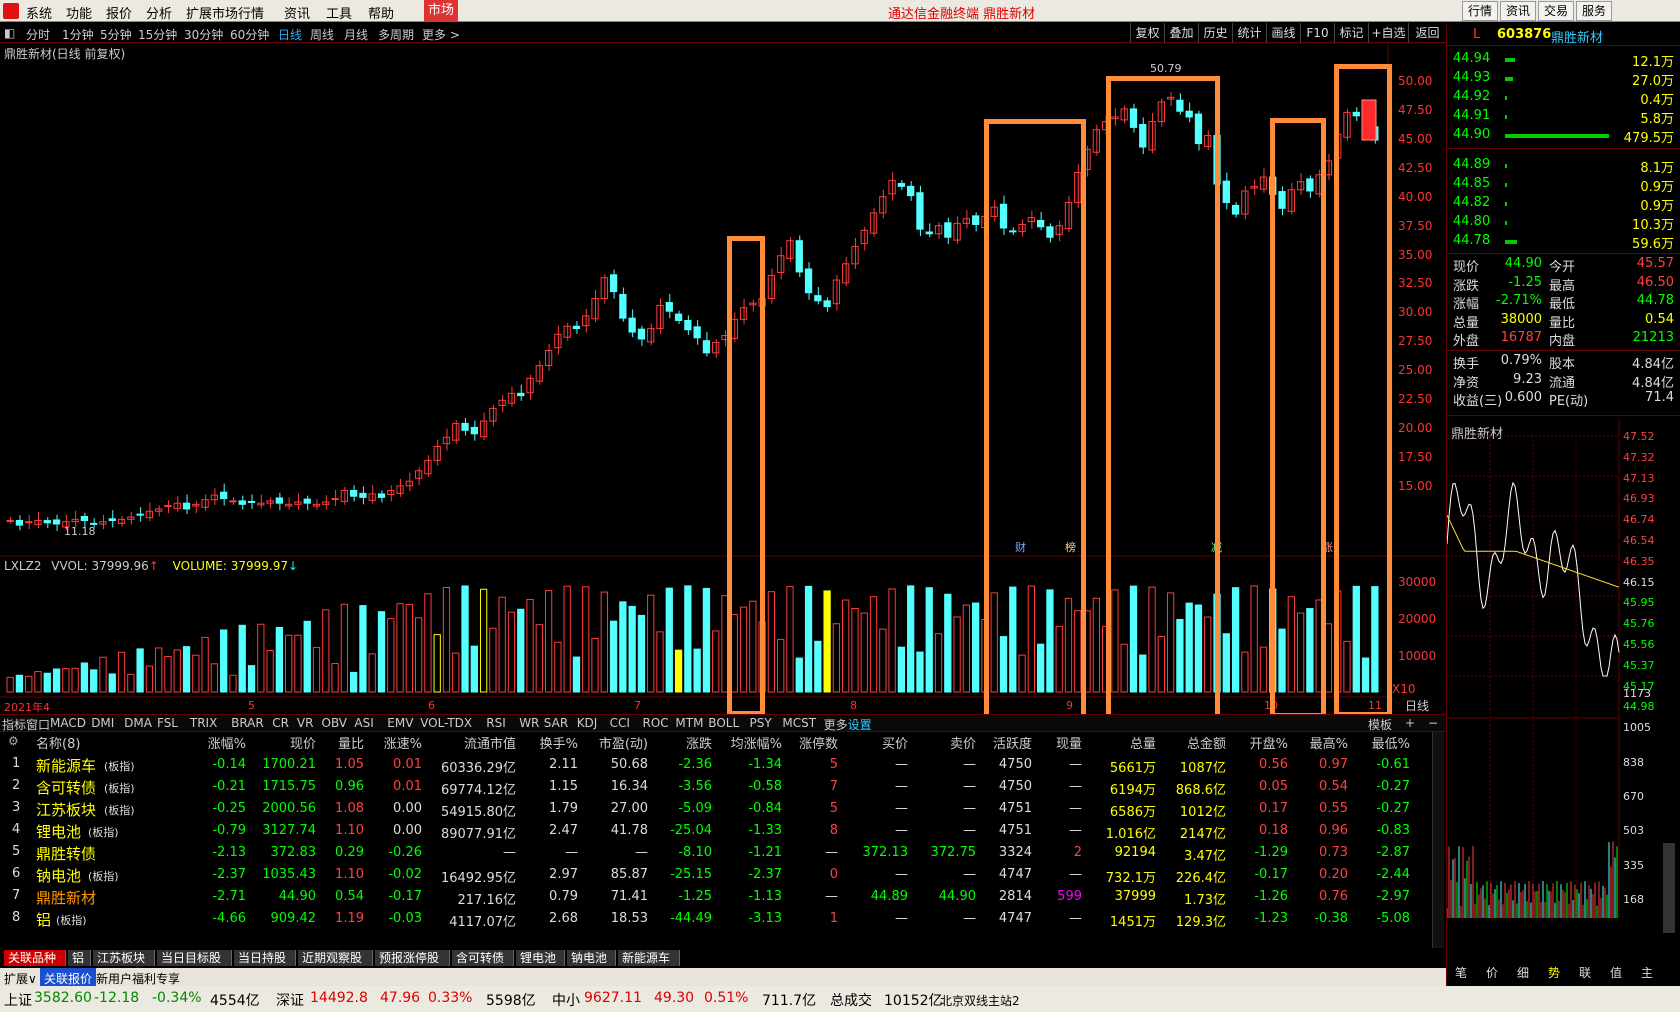 The image size is (1680, 1012). I want to click on header-curvol: 现量, so click(1069, 742).